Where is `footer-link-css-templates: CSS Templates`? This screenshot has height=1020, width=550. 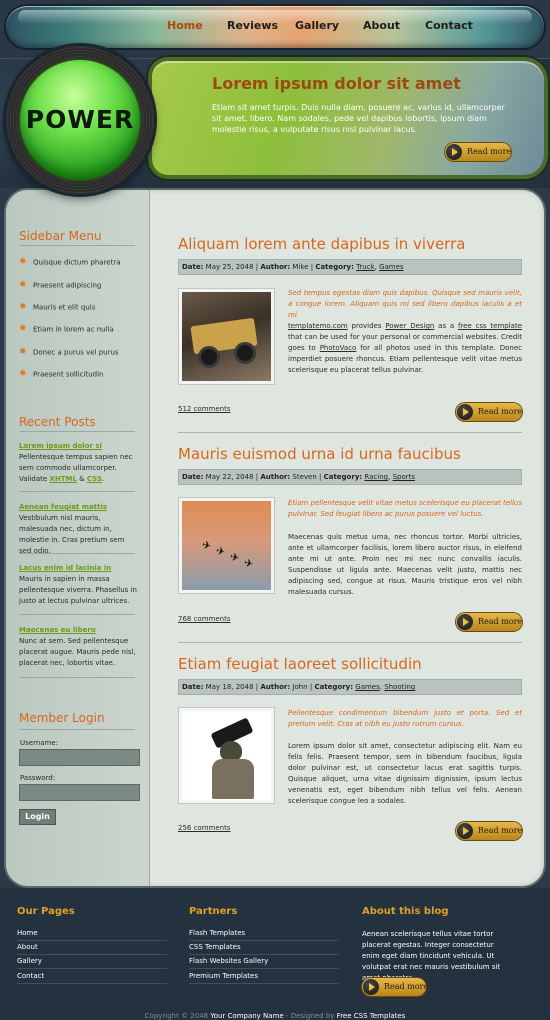 footer-link-css-templates: CSS Templates is located at coordinates (215, 947).